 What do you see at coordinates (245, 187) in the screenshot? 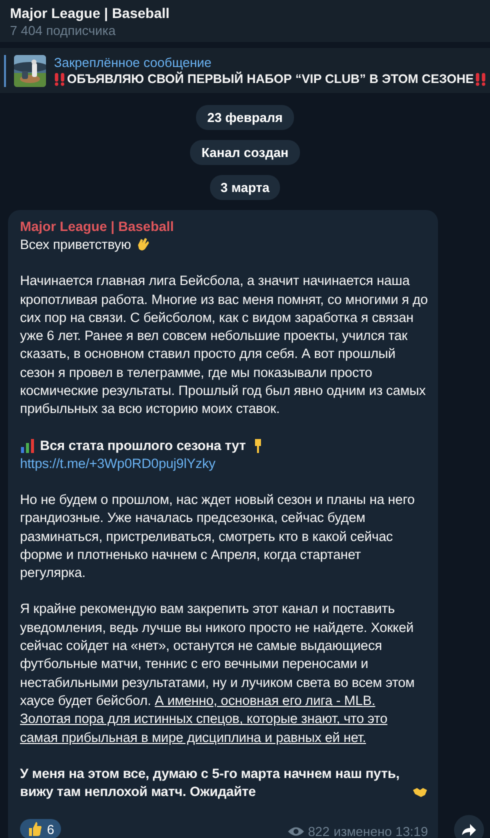
I see `service-message: 3 марта` at bounding box center [245, 187].